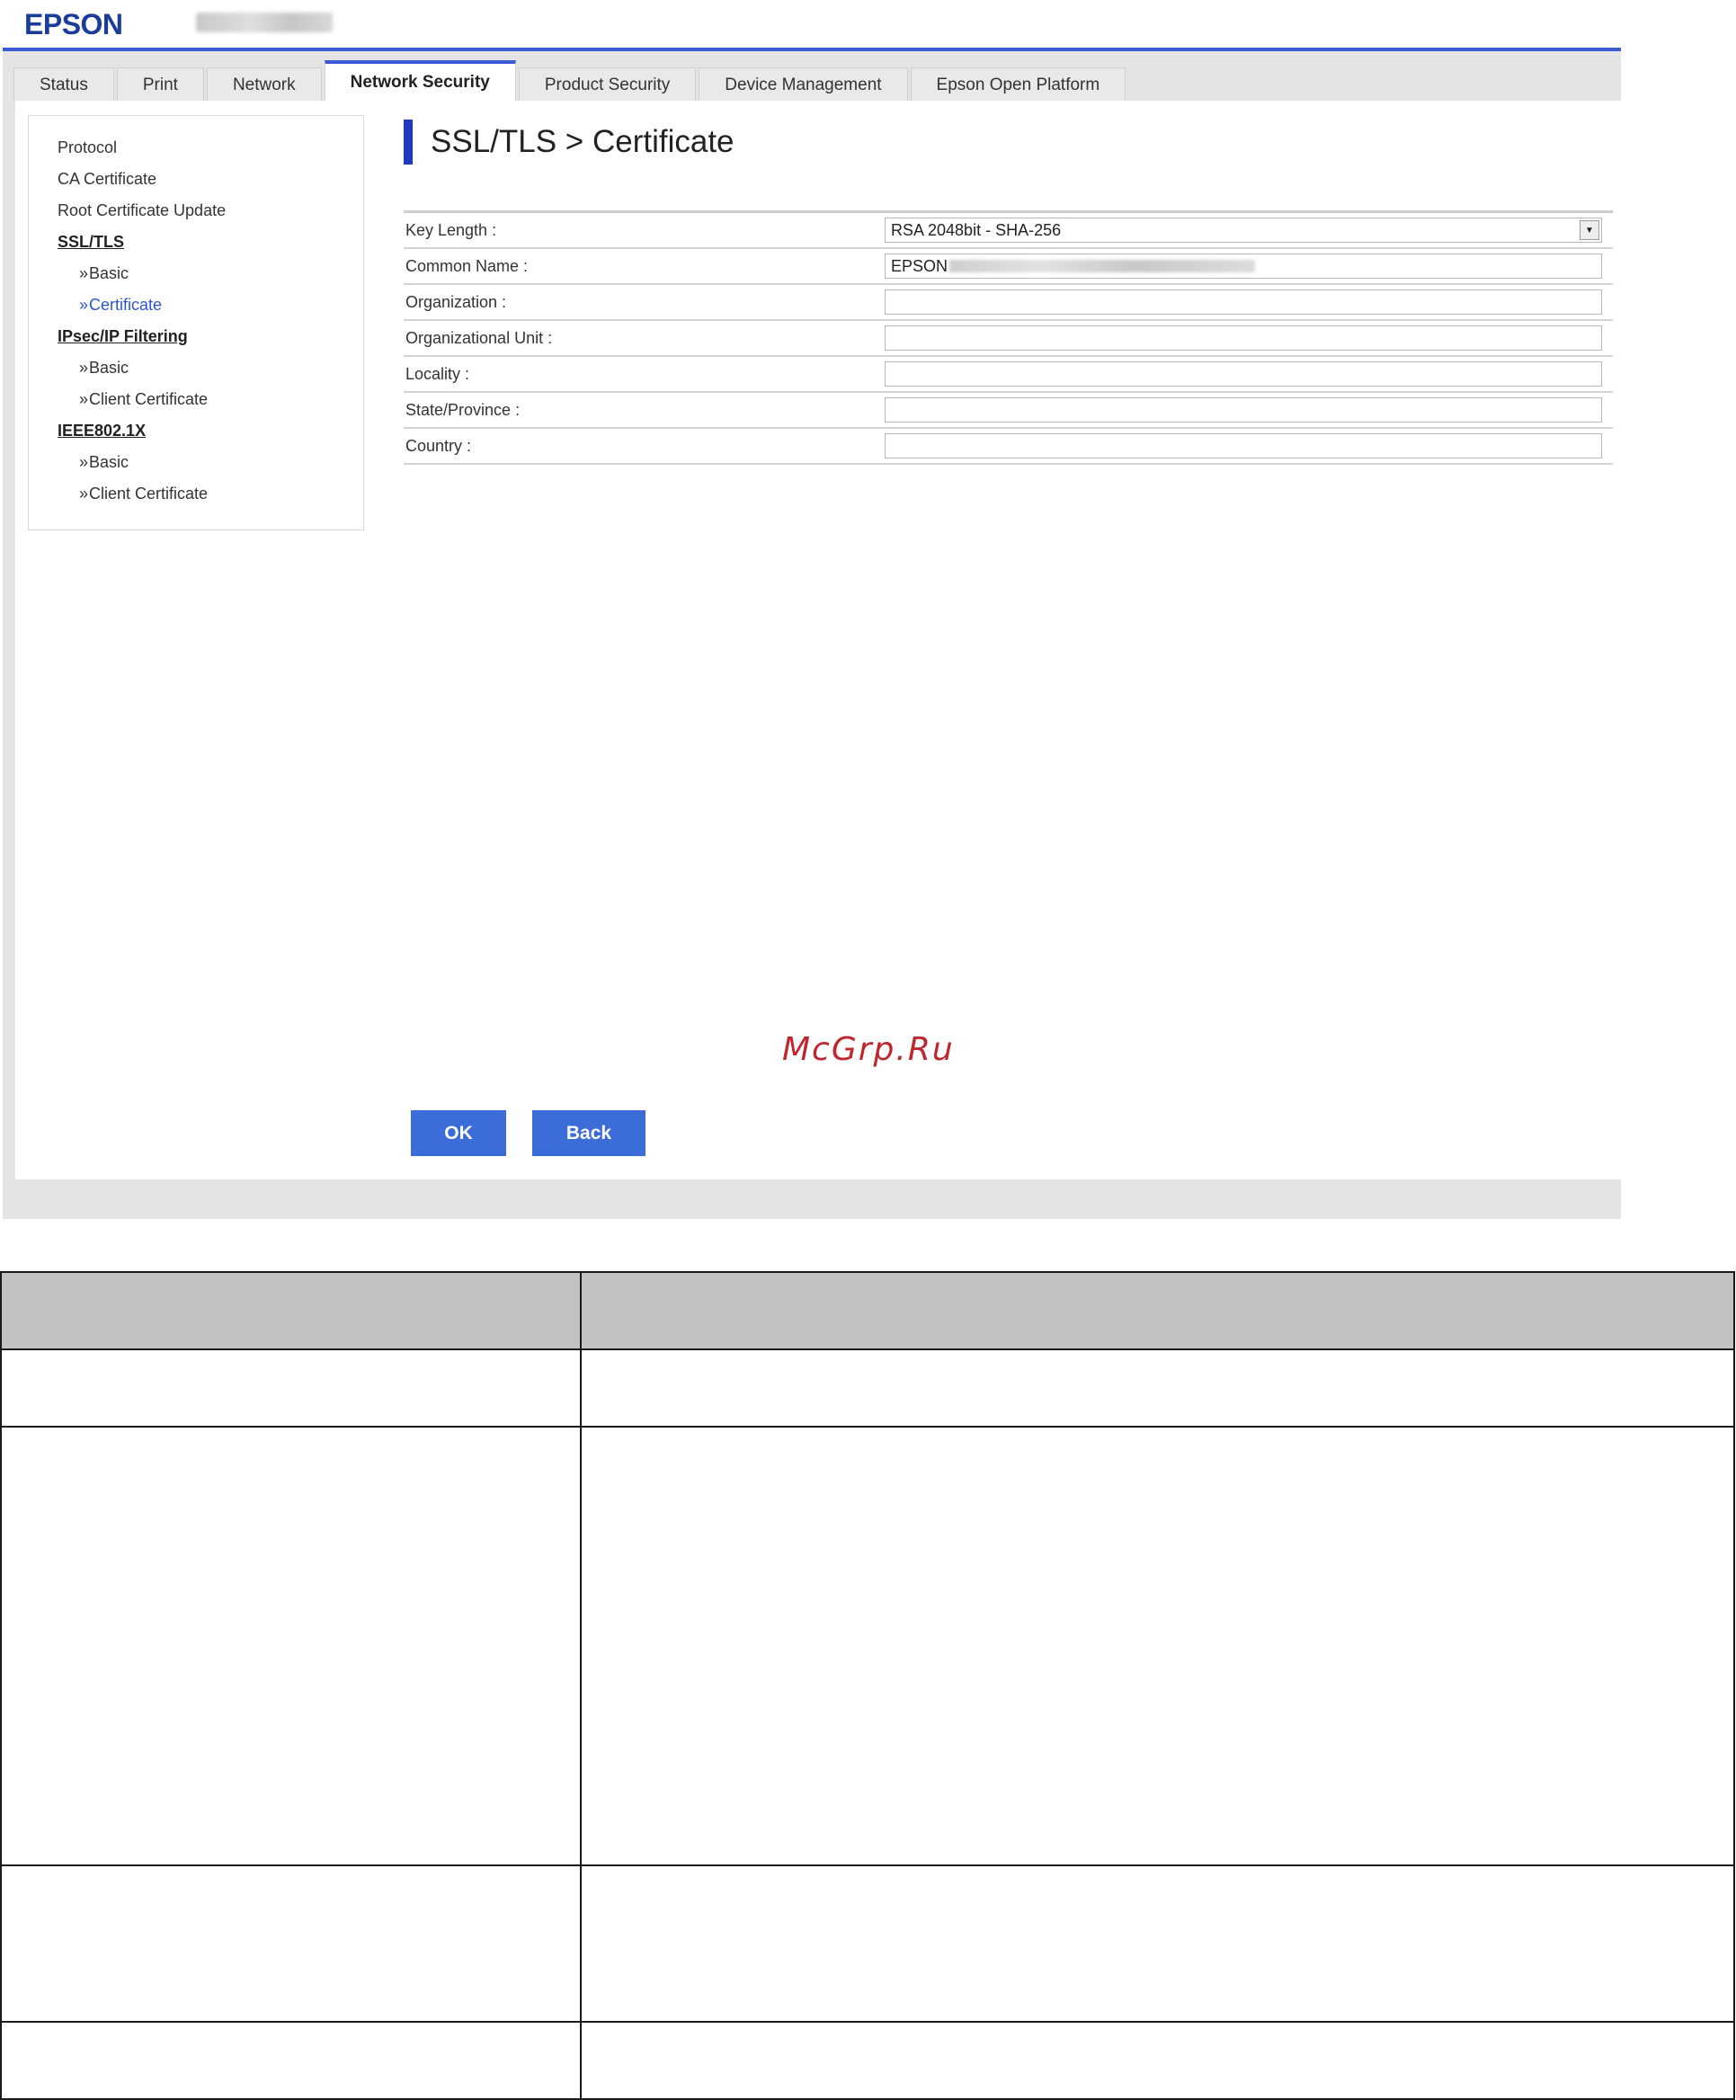 The height and width of the screenshot is (2100, 1736). What do you see at coordinates (210, 462) in the screenshot?
I see `sidebar-item-ieee-basic: Basic` at bounding box center [210, 462].